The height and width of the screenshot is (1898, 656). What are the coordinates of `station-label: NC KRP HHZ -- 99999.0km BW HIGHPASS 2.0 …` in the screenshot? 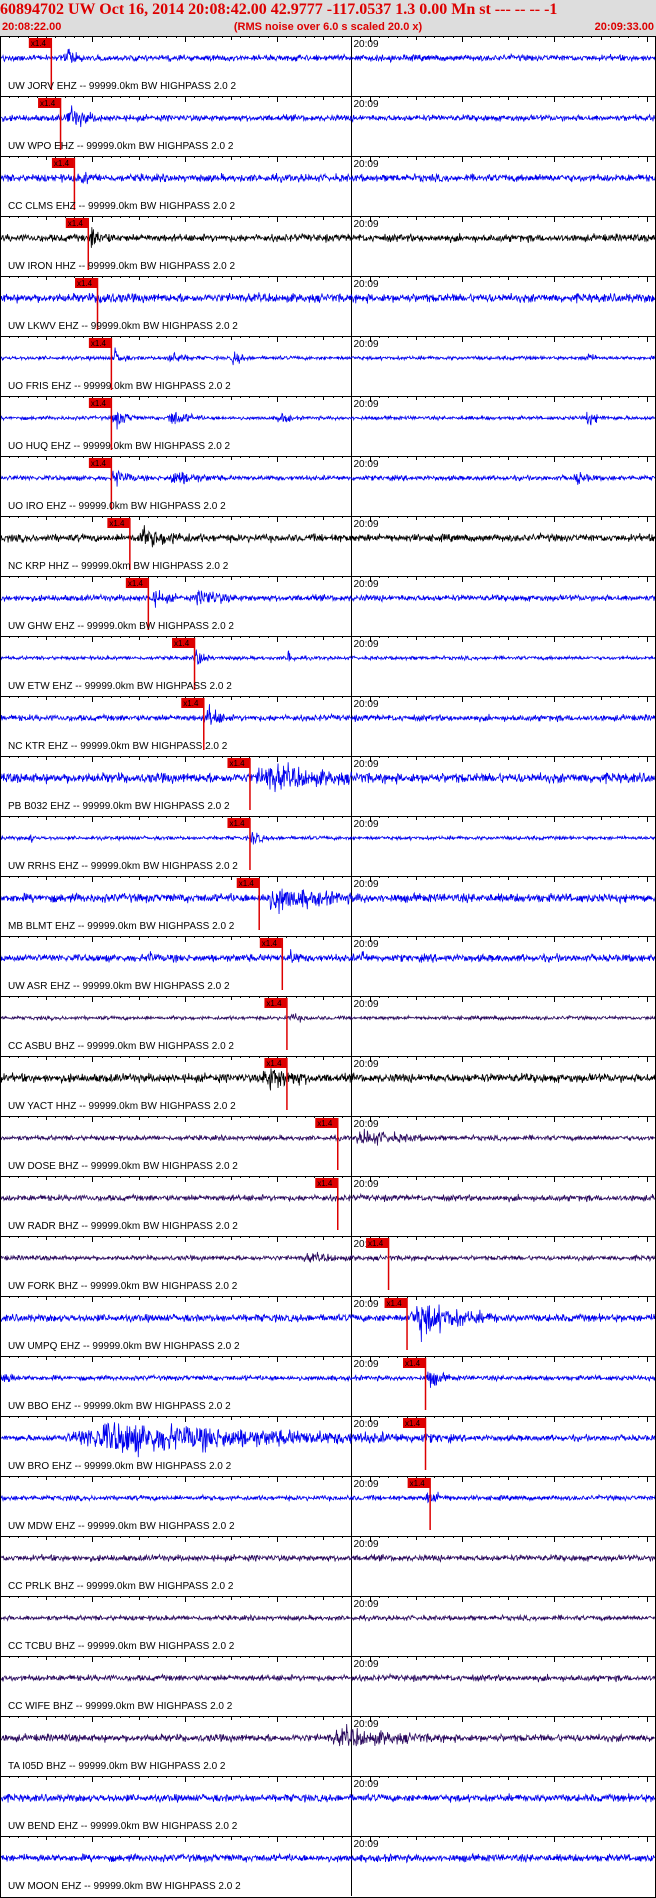 It's located at (118, 566).